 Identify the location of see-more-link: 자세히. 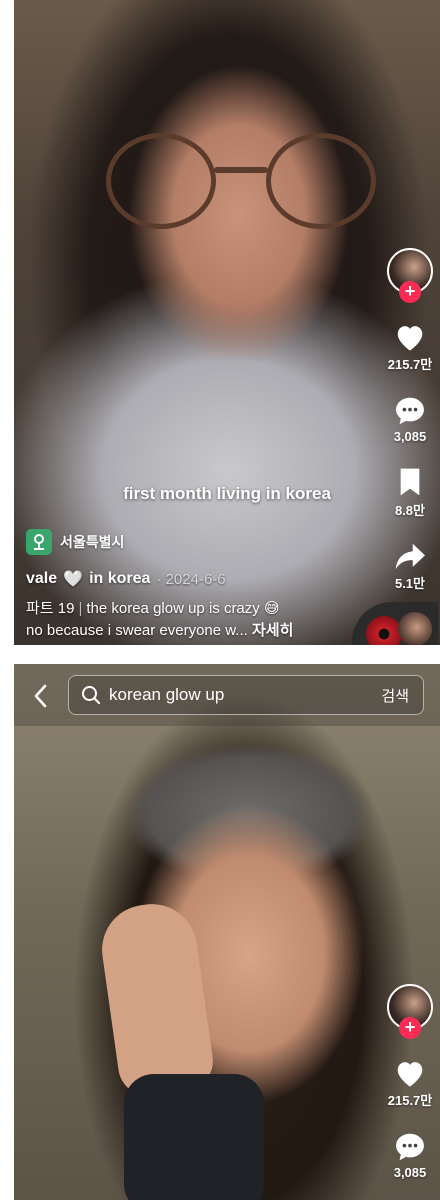
(272, 630).